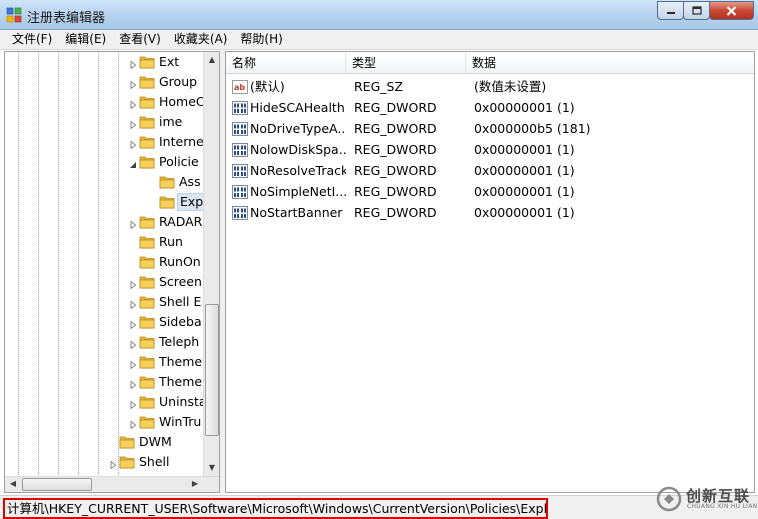 The image size is (758, 519). I want to click on maximize-button, so click(696, 10).